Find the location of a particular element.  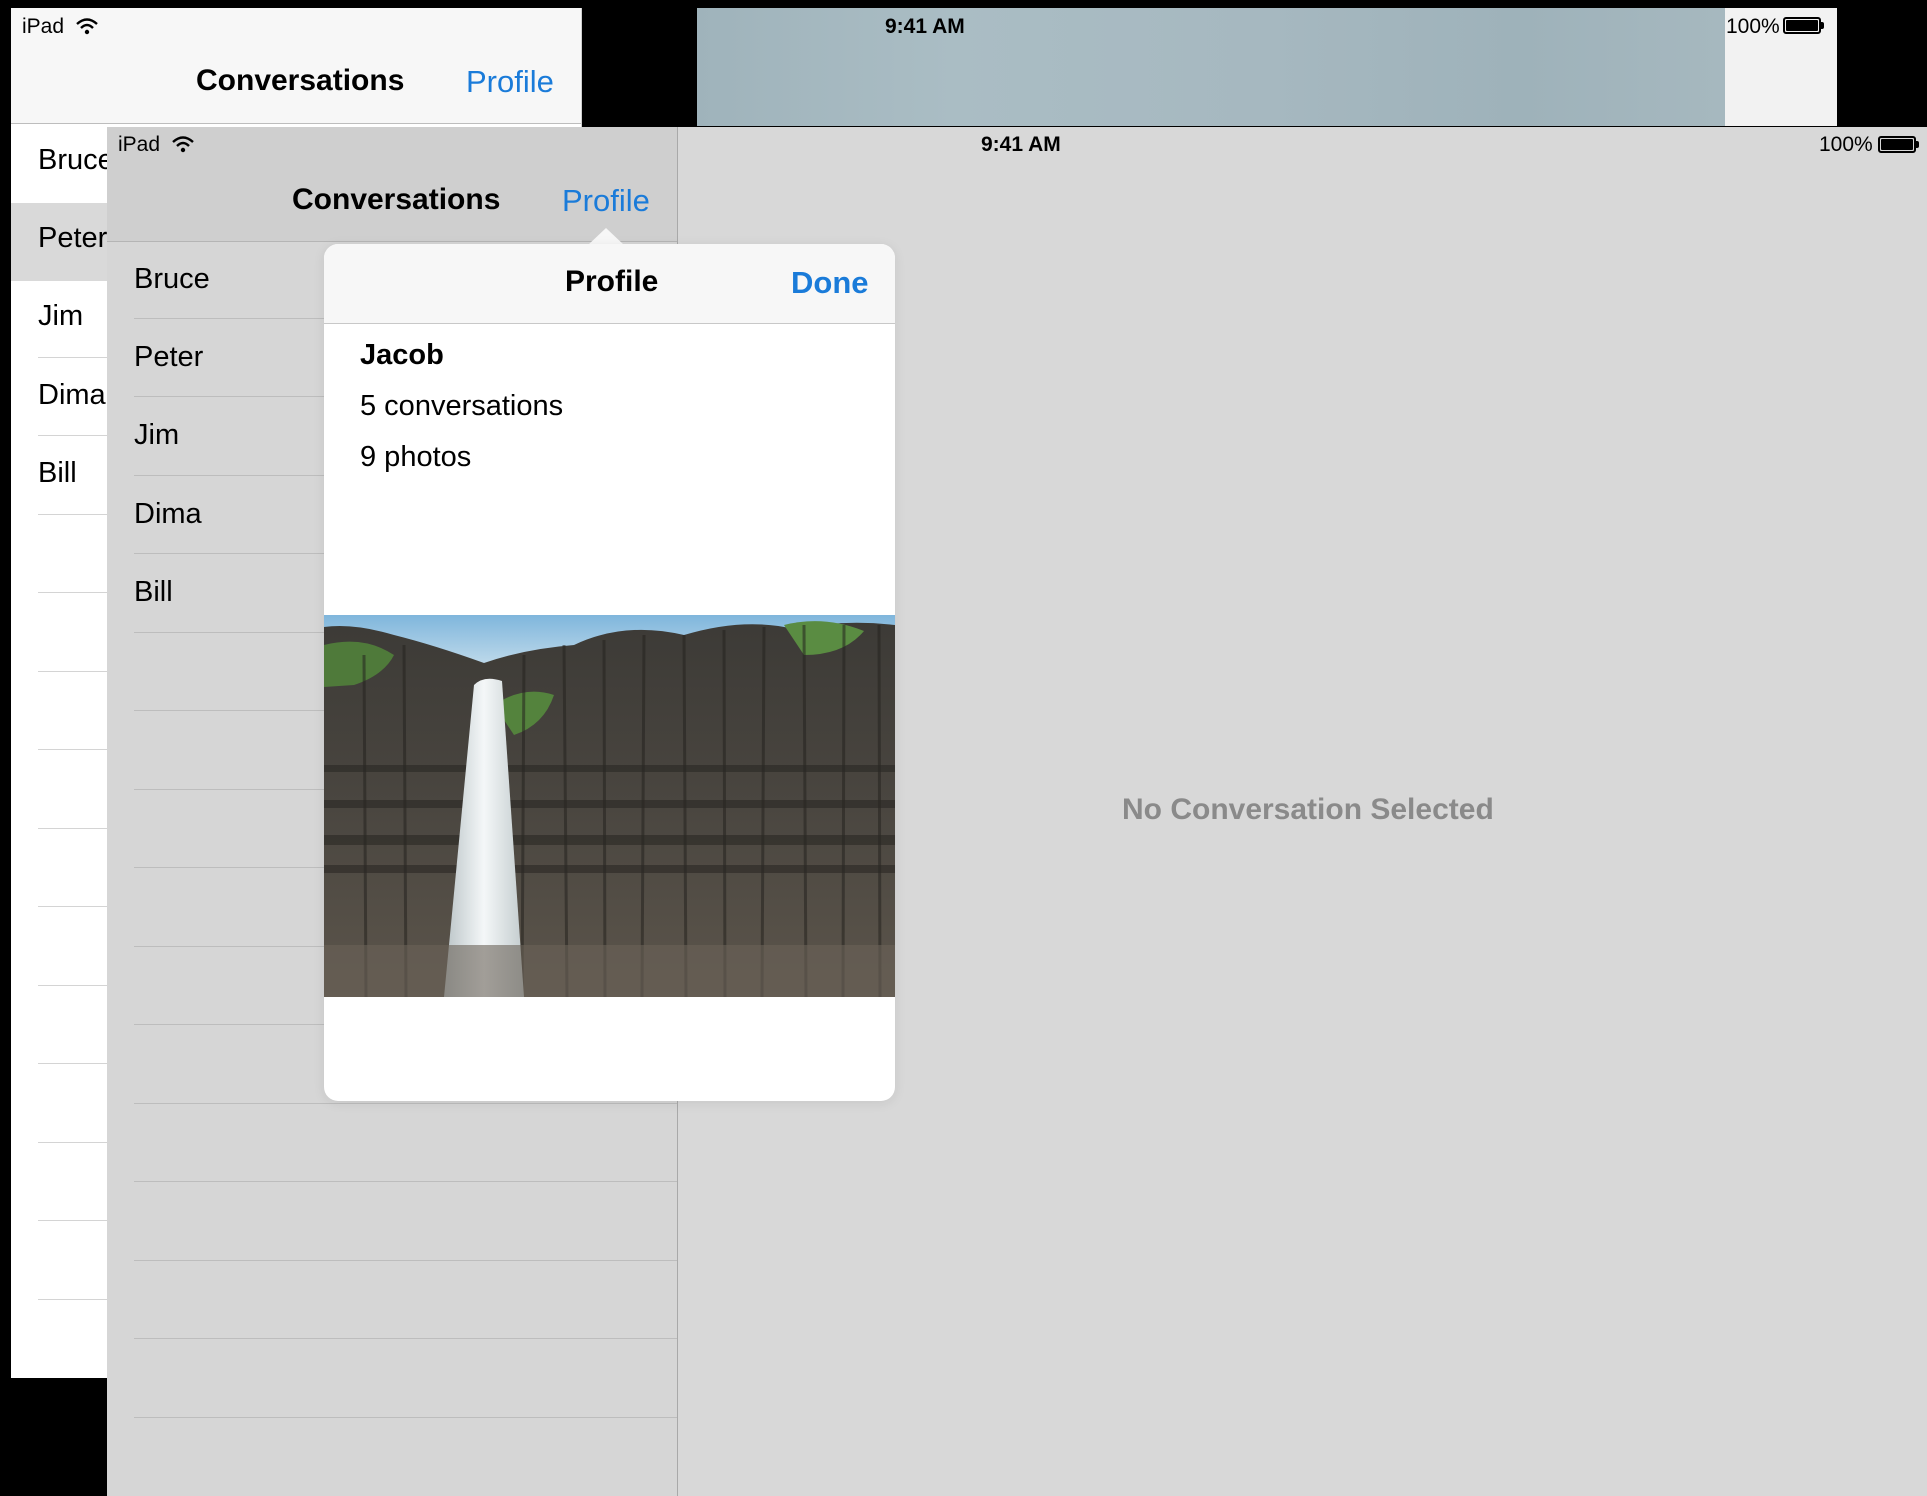

front-nav-title: Conversations is located at coordinates (396, 199).